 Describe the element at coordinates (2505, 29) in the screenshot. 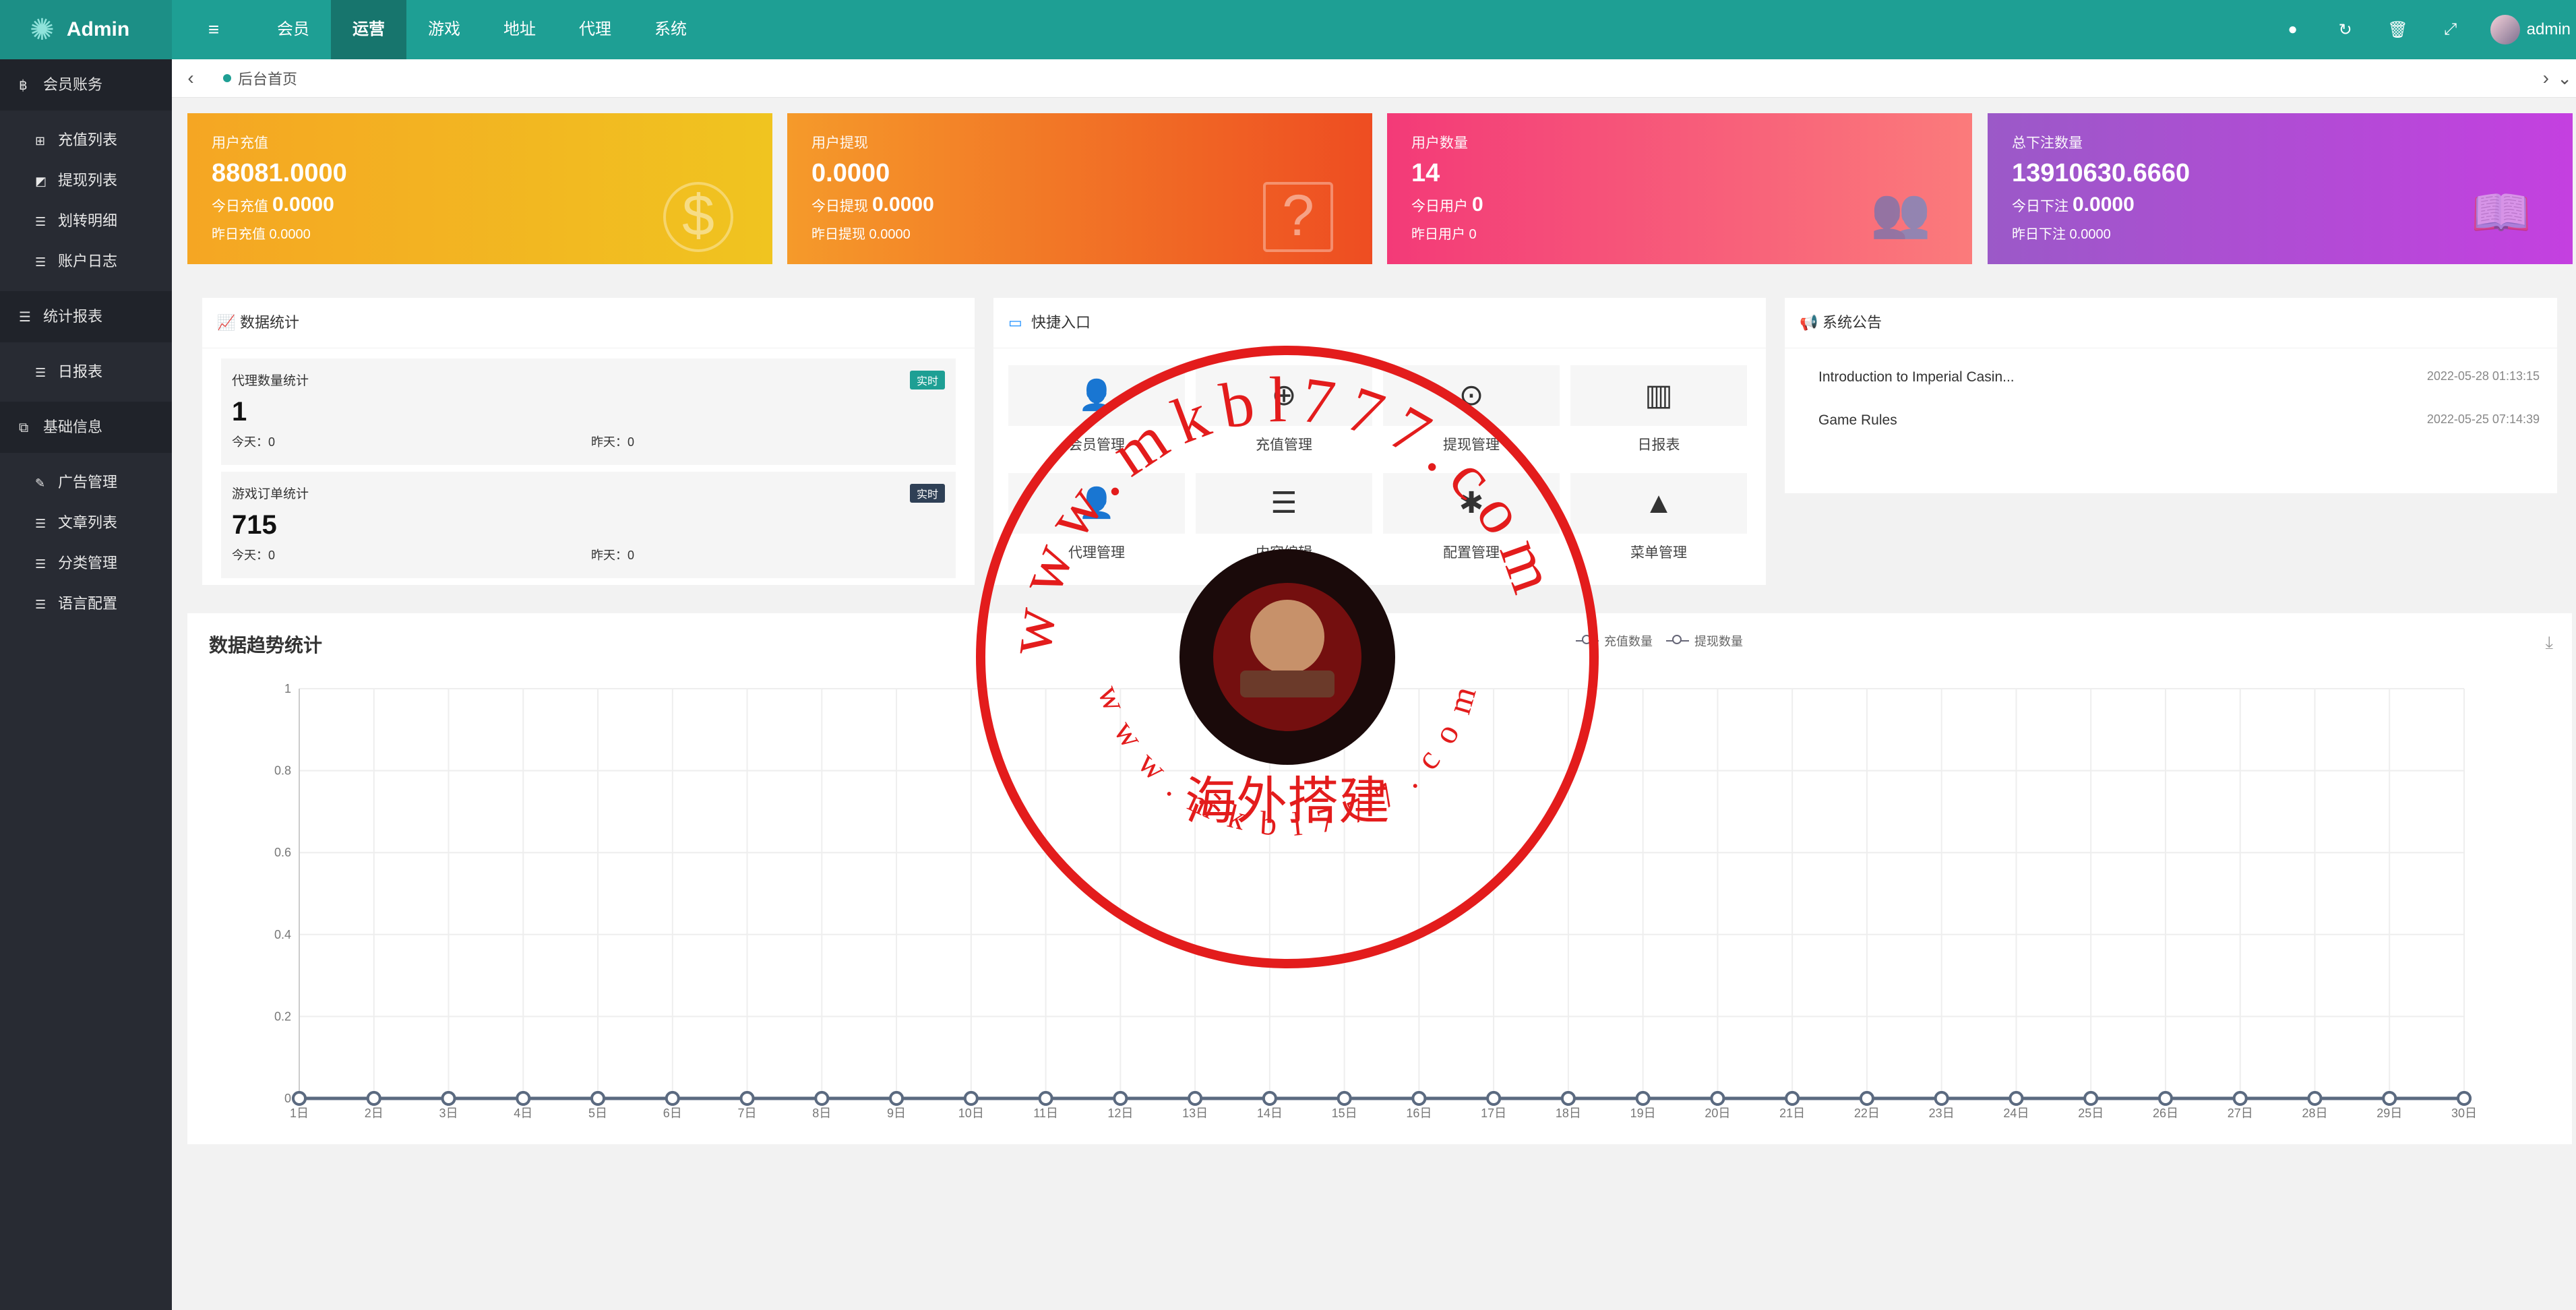

I see `avatar` at that location.